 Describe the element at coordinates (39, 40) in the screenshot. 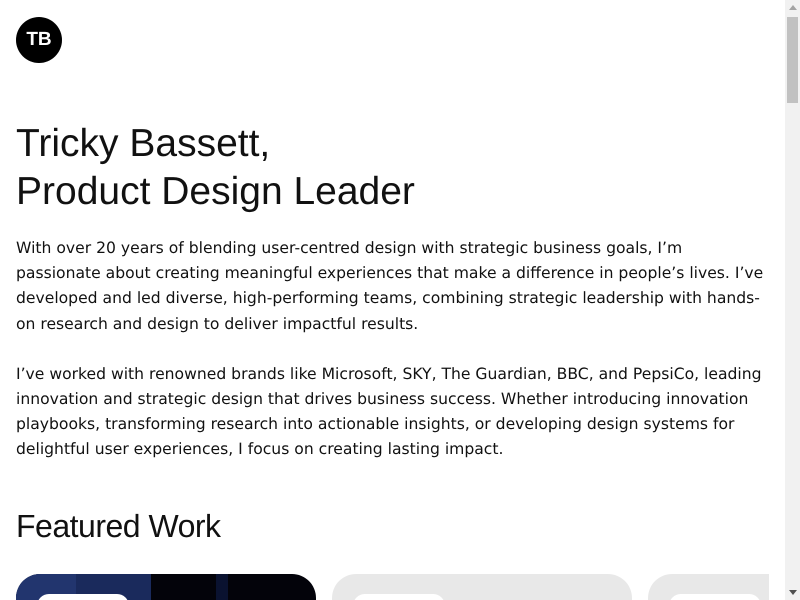

I see `logo: TB` at that location.